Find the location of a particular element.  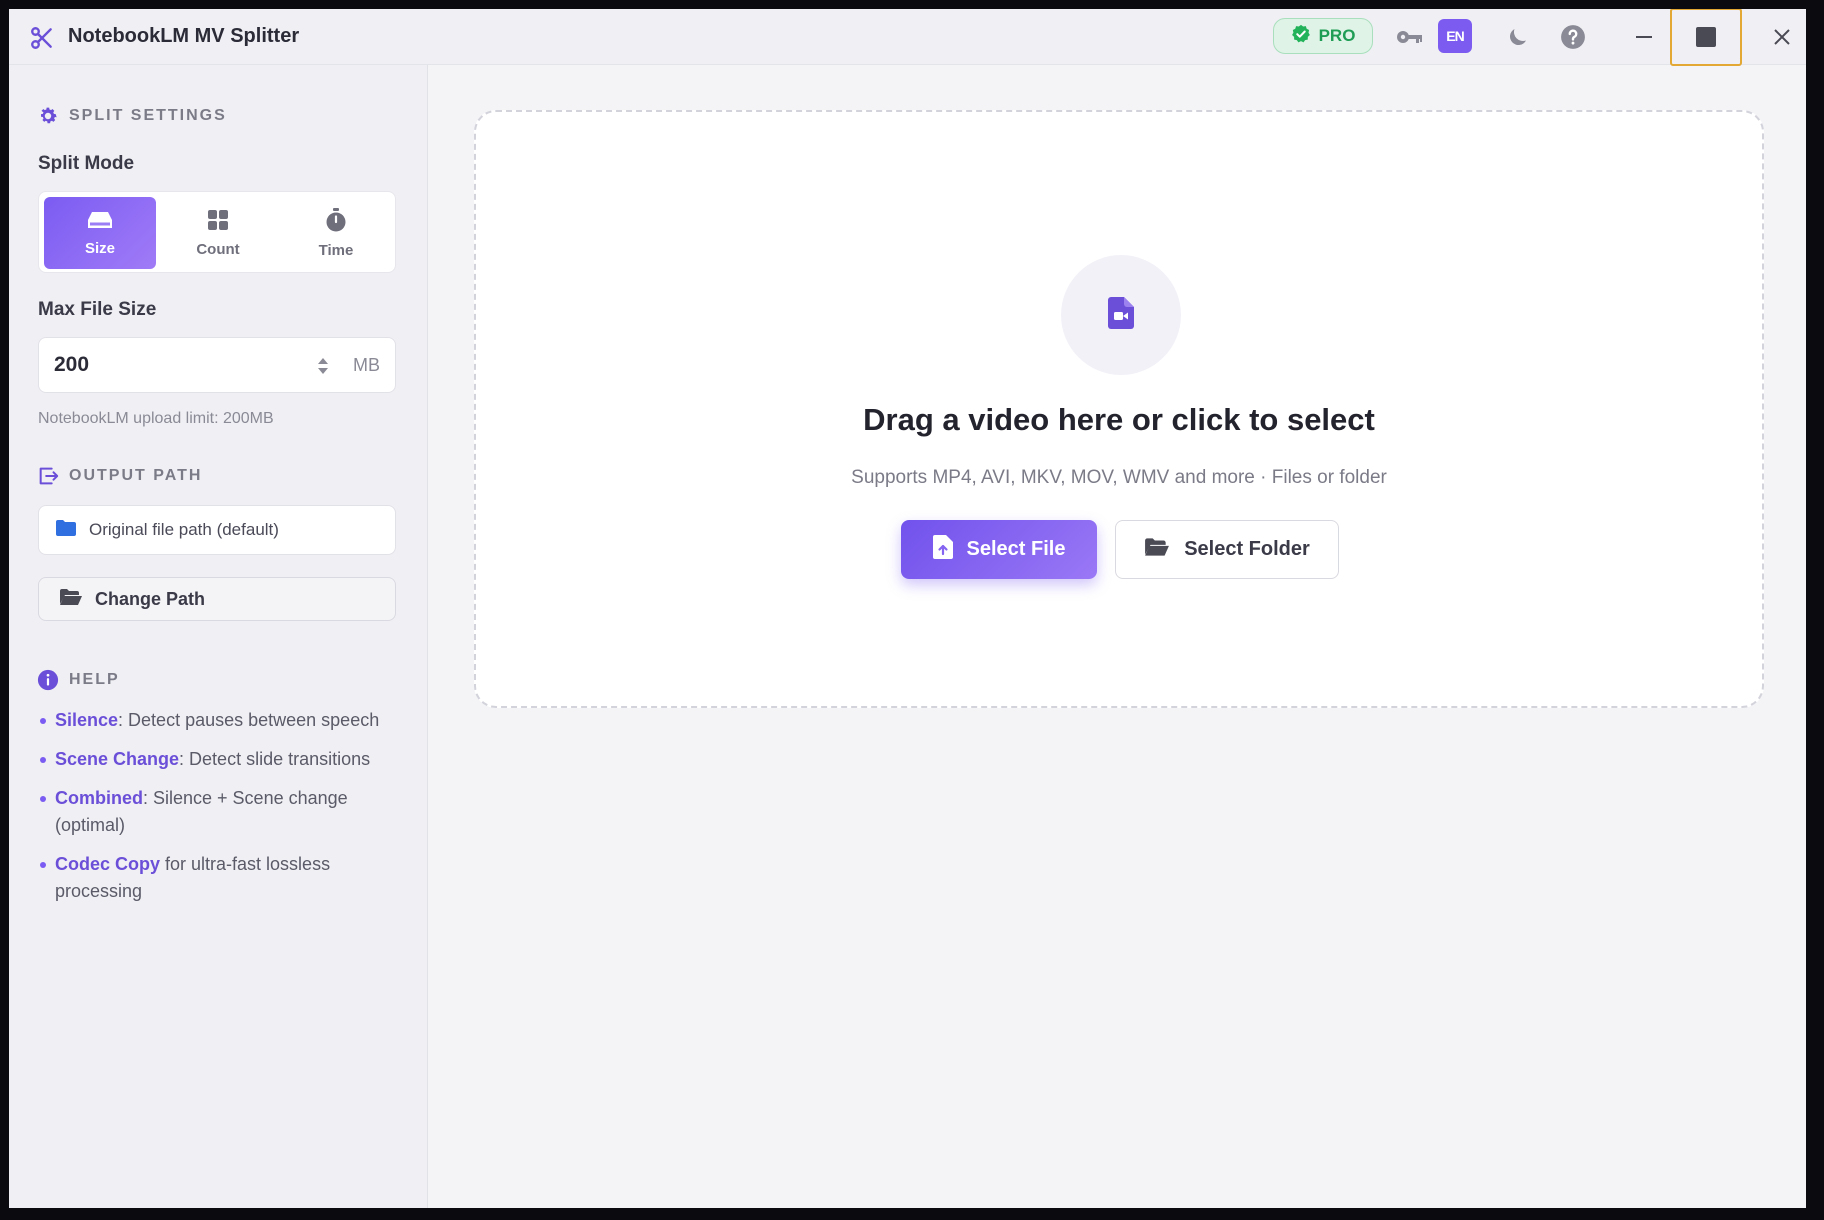

language-button: EN is located at coordinates (1455, 36).